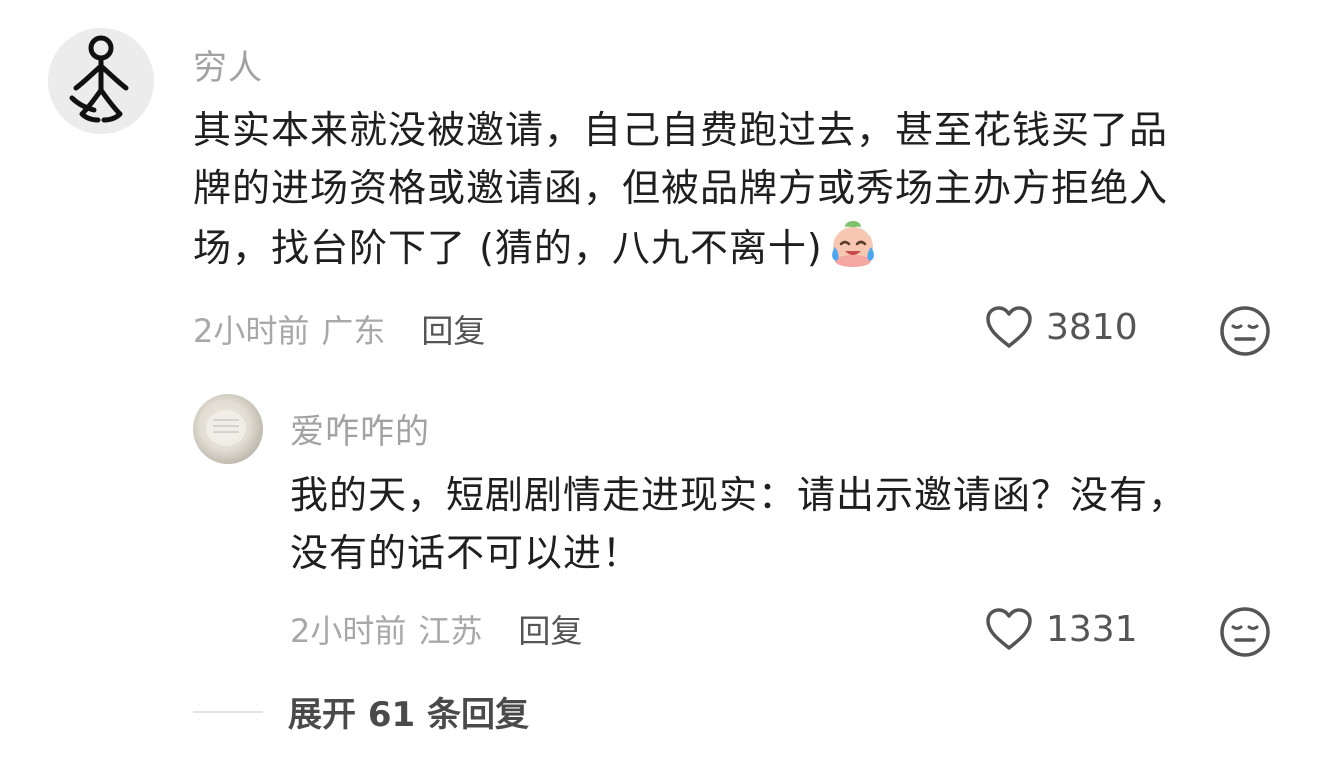 The height and width of the screenshot is (771, 1320). What do you see at coordinates (348, 631) in the screenshot?
I see `reply-time: 2小时前` at bounding box center [348, 631].